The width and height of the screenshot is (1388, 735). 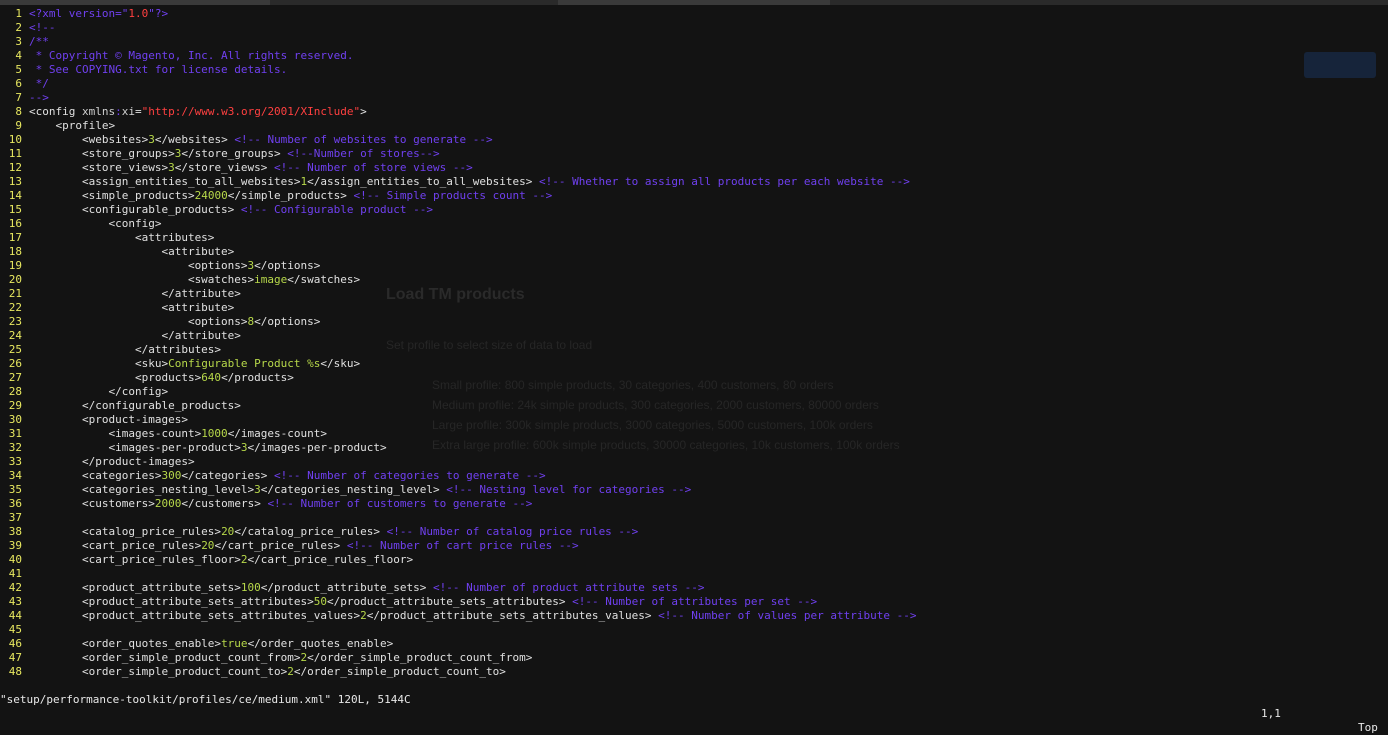 I want to click on code-line: 21 </attribute>, so click(x=694, y=294).